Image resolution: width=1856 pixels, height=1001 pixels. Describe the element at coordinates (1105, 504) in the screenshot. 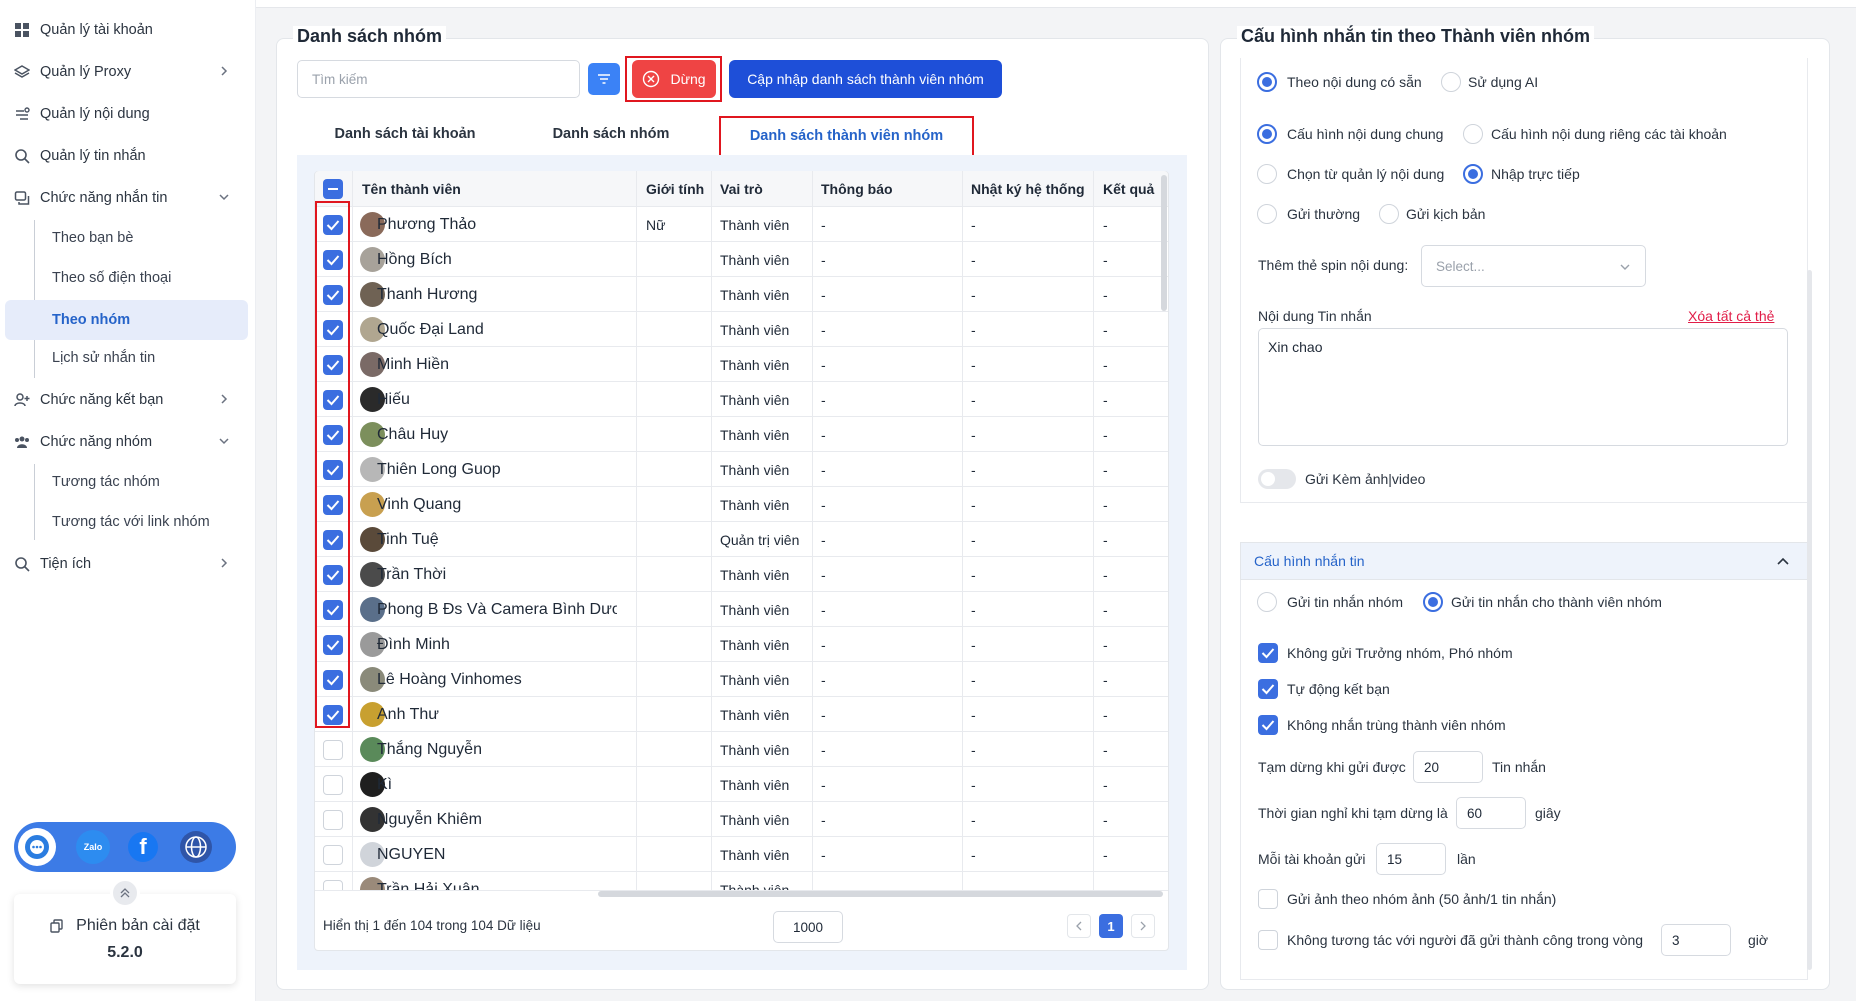

I see `member-result: -` at that location.